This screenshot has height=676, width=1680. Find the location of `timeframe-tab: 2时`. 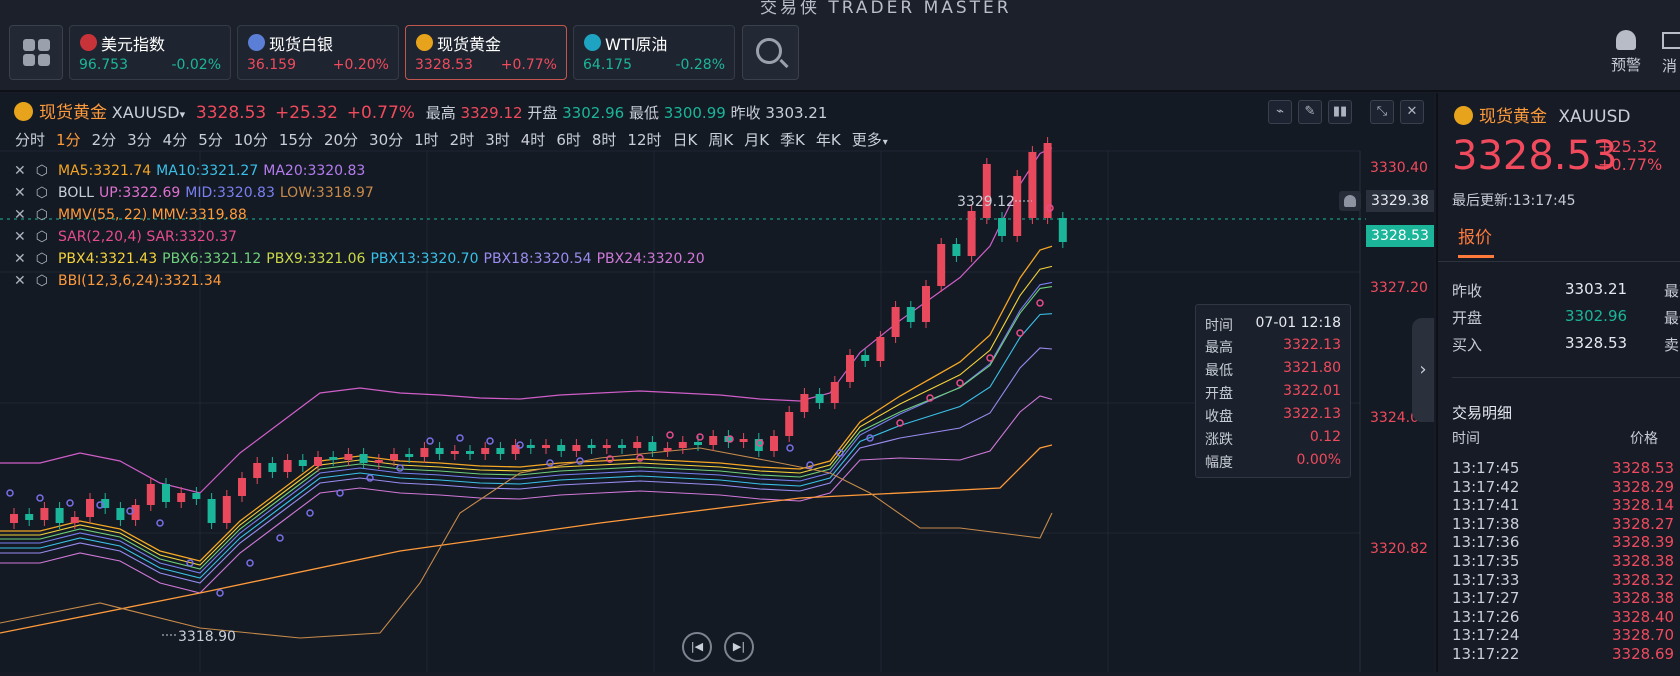

timeframe-tab: 2时 is located at coordinates (462, 140).